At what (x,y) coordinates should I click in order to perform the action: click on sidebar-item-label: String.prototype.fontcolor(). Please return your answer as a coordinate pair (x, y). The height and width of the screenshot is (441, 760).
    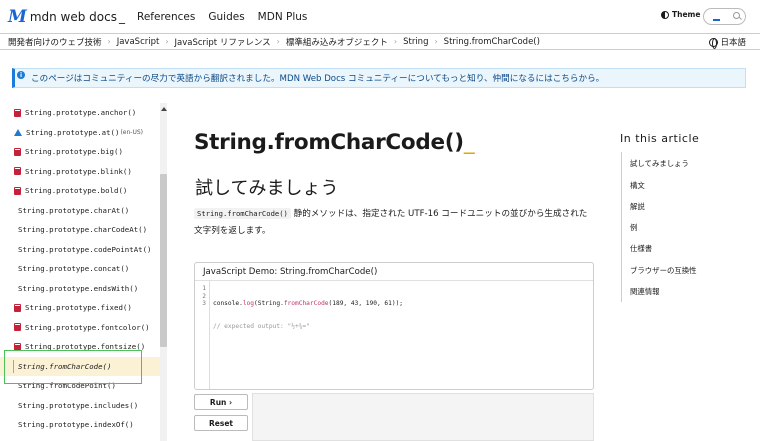
    Looking at the image, I should click on (87, 327).